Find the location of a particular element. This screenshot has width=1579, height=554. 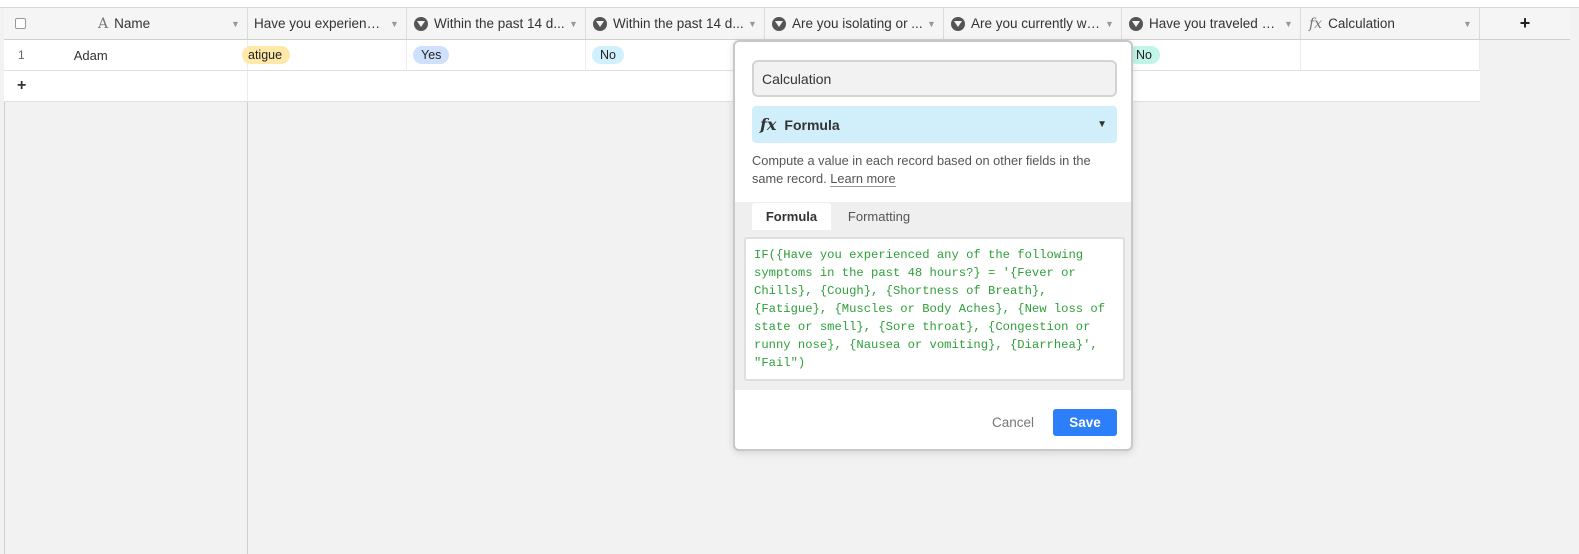

cell-symptoms: atigue is located at coordinates (324, 55).